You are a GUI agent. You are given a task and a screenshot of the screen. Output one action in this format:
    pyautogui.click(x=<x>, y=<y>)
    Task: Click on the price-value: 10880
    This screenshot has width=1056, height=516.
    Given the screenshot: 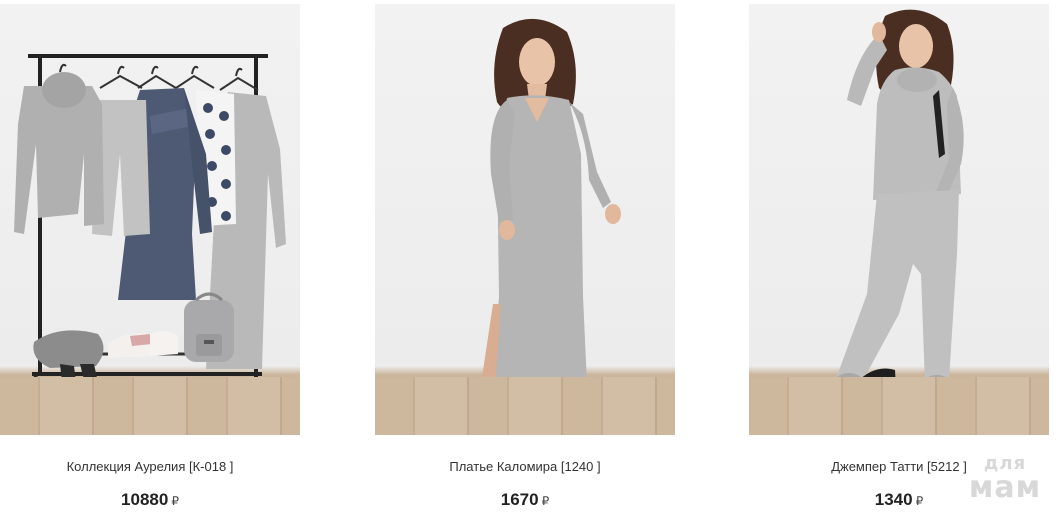 What is the action you would take?
    pyautogui.click(x=145, y=499)
    